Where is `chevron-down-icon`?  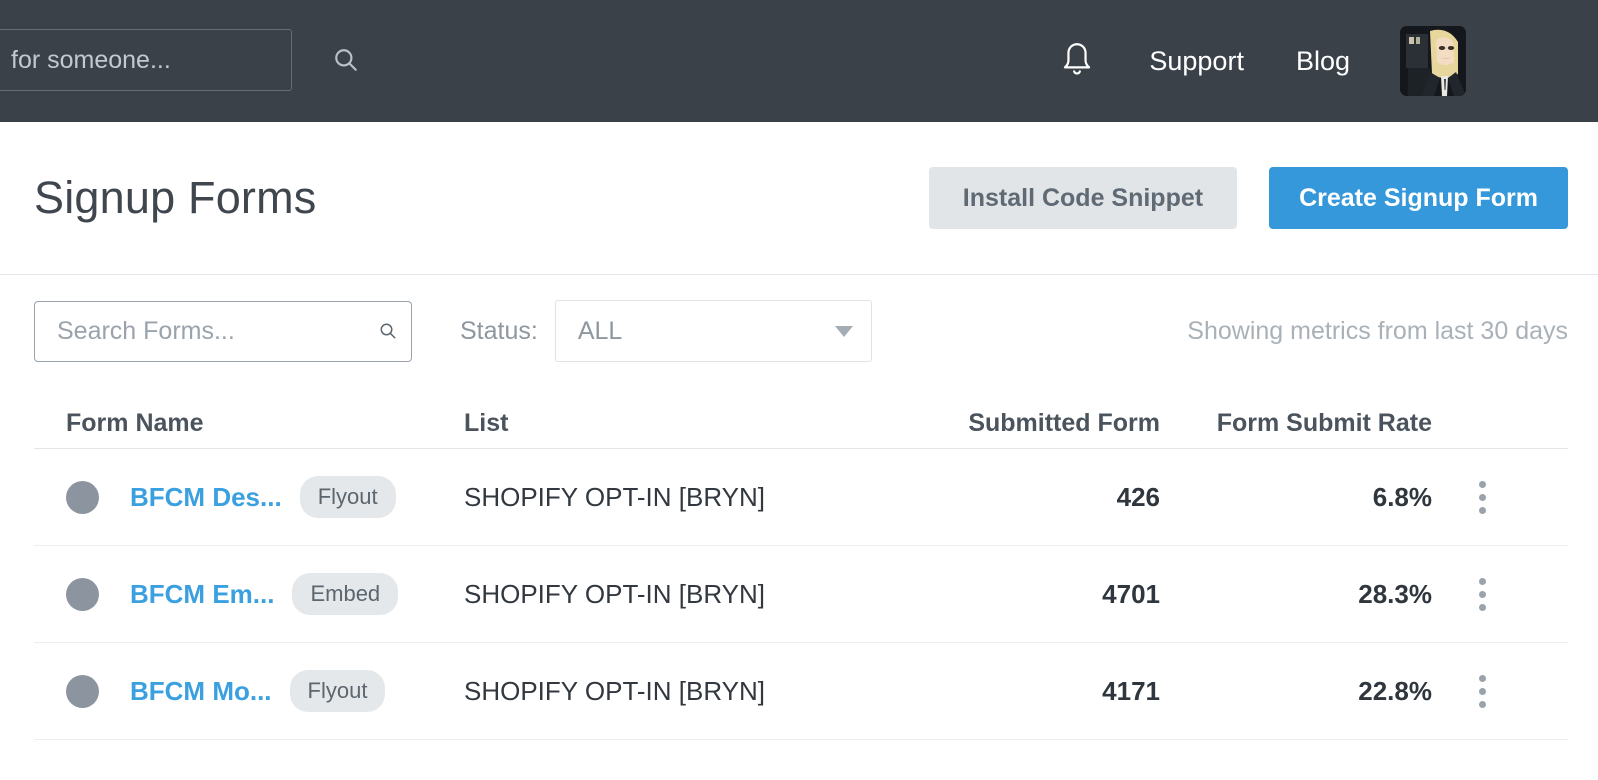
chevron-down-icon is located at coordinates (843, 331).